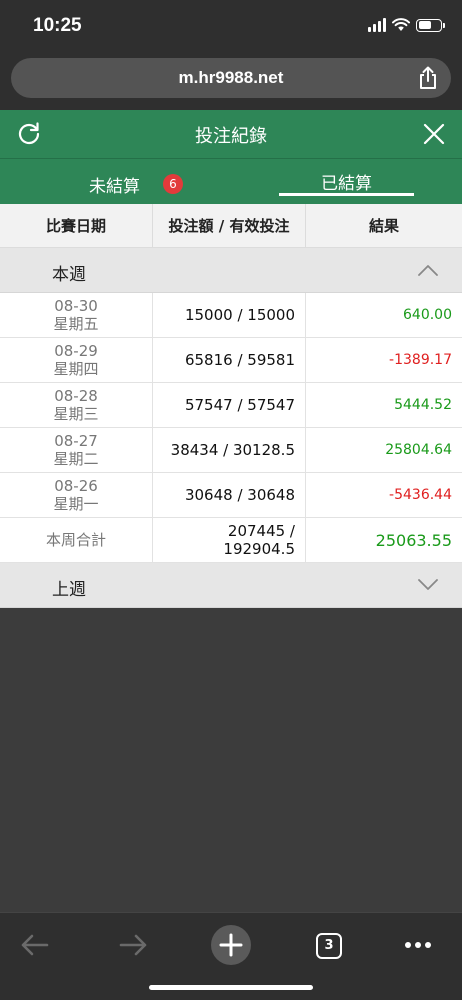 The height and width of the screenshot is (1000, 462). Describe the element at coordinates (430, 25) in the screenshot. I see `battery-icon` at that location.